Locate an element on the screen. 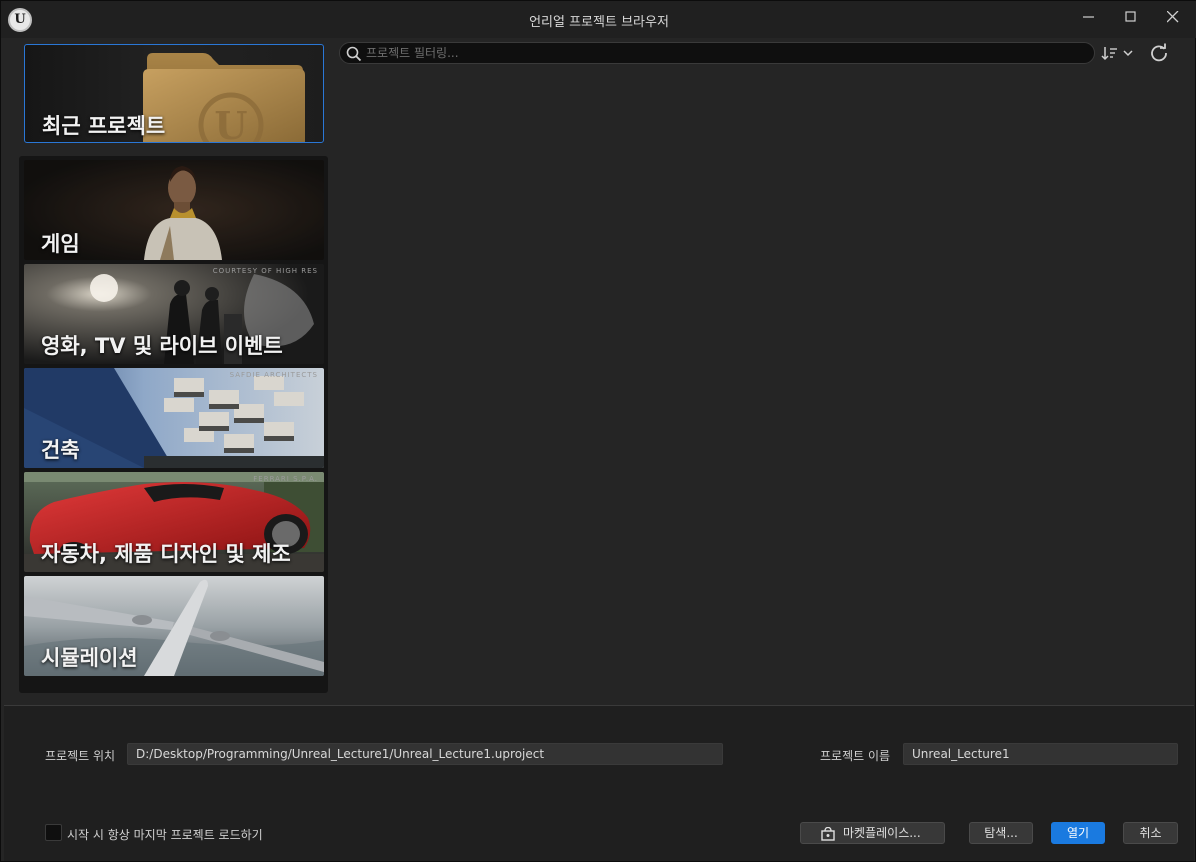 The image size is (1196, 862). search-input is located at coordinates (716, 53).